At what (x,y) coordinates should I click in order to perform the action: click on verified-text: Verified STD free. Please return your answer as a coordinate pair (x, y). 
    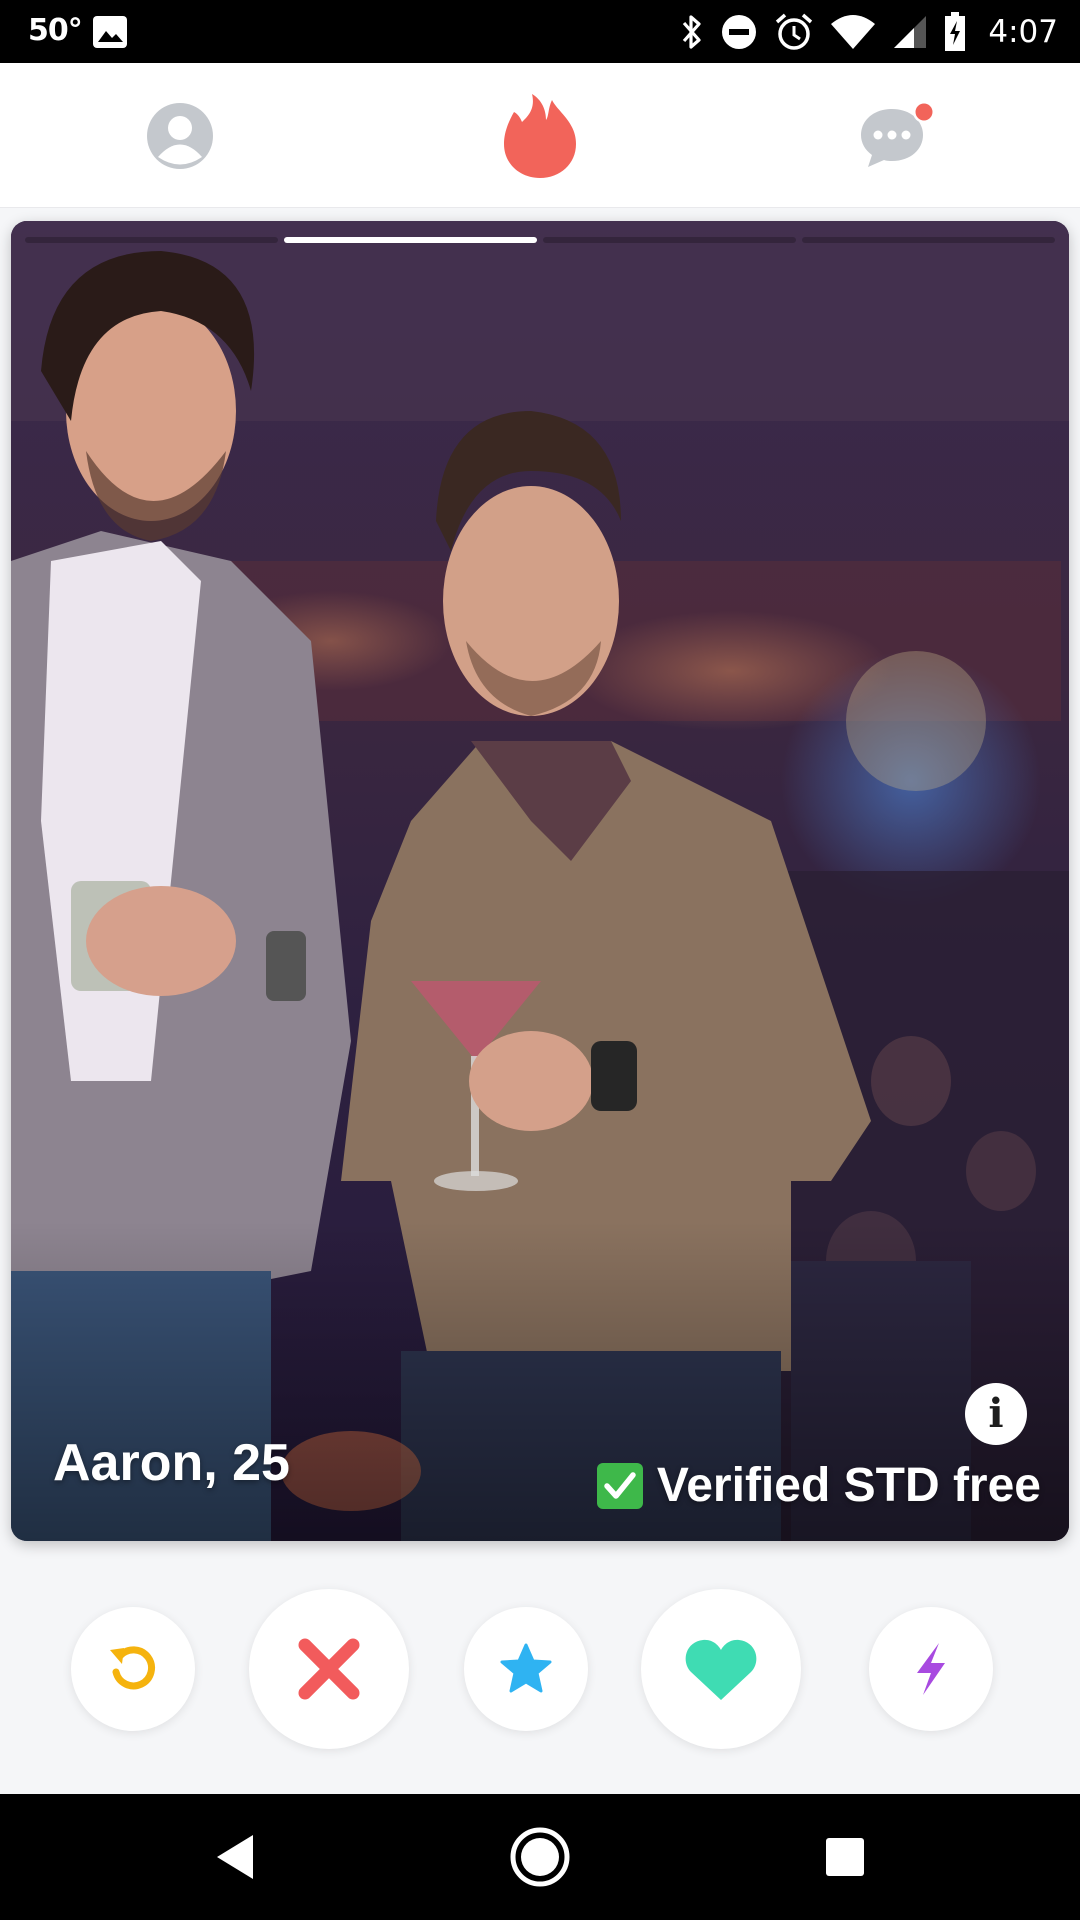
    Looking at the image, I should click on (848, 1485).